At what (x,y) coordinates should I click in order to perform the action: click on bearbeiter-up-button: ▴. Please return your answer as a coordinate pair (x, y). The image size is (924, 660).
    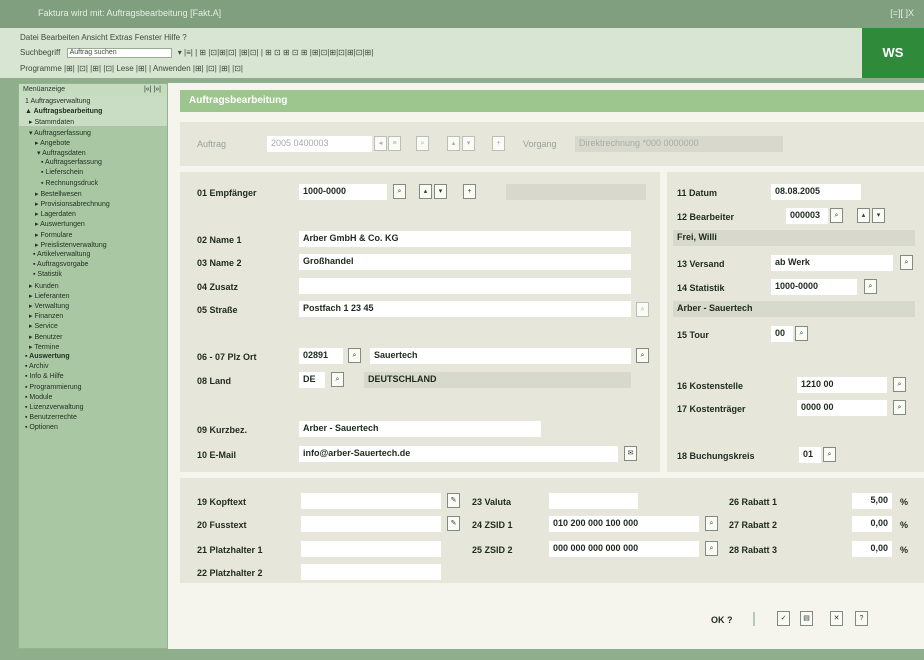
    Looking at the image, I should click on (863, 215).